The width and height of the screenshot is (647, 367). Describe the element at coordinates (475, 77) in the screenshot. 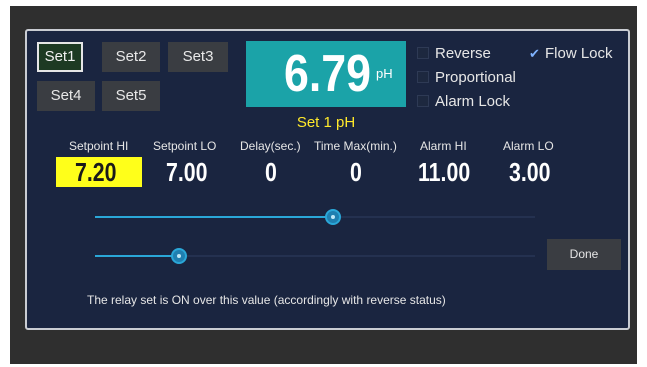

I see `proportional-label: Proportional` at that location.